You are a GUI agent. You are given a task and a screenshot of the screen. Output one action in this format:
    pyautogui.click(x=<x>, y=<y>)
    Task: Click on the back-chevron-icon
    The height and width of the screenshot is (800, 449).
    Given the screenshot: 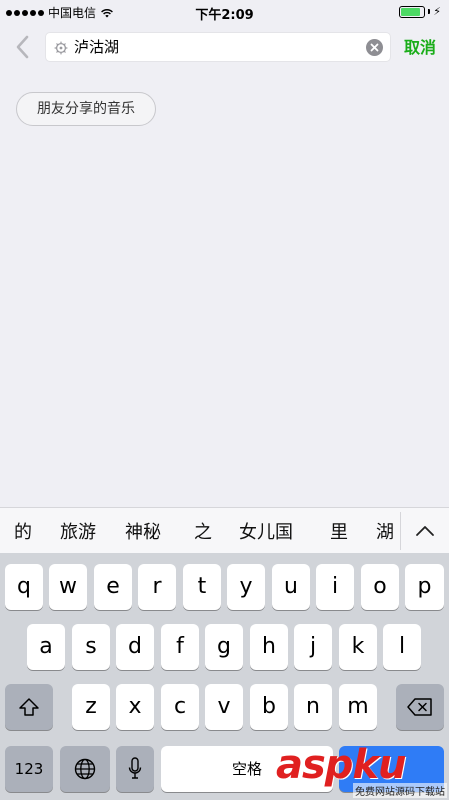 What is the action you would take?
    pyautogui.click(x=23, y=47)
    